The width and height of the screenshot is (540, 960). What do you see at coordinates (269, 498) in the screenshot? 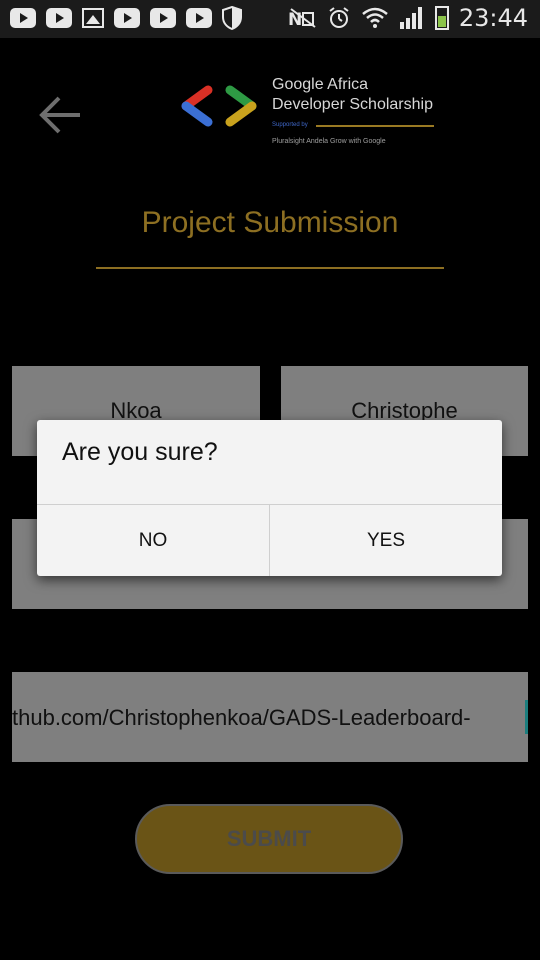
I see `confirm-dialog: Are you sure? NO YES` at bounding box center [269, 498].